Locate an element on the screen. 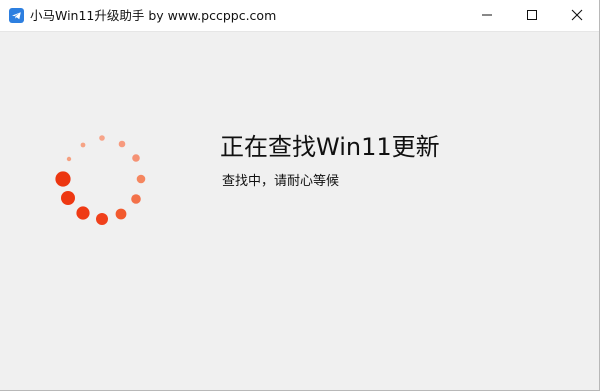  status-text: 查找中，请耐心等候 is located at coordinates (281, 181).